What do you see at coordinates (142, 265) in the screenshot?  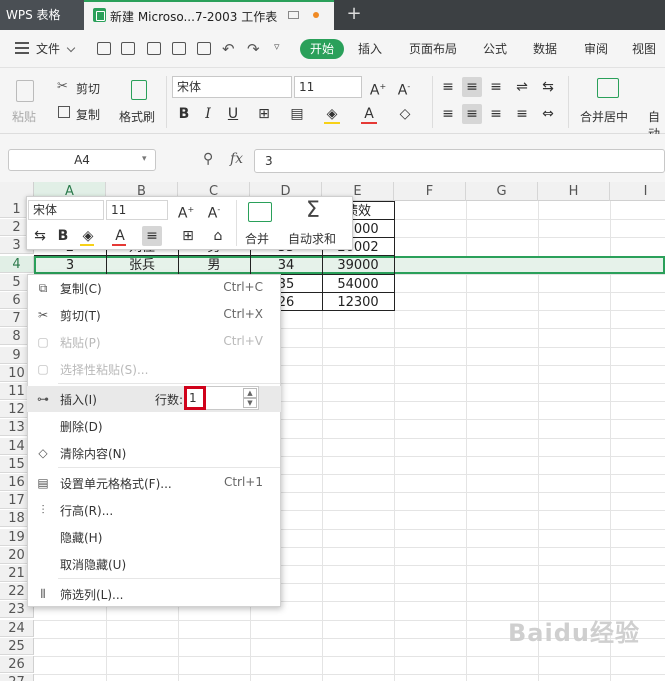 I see `cell-b4: 张兵` at bounding box center [142, 265].